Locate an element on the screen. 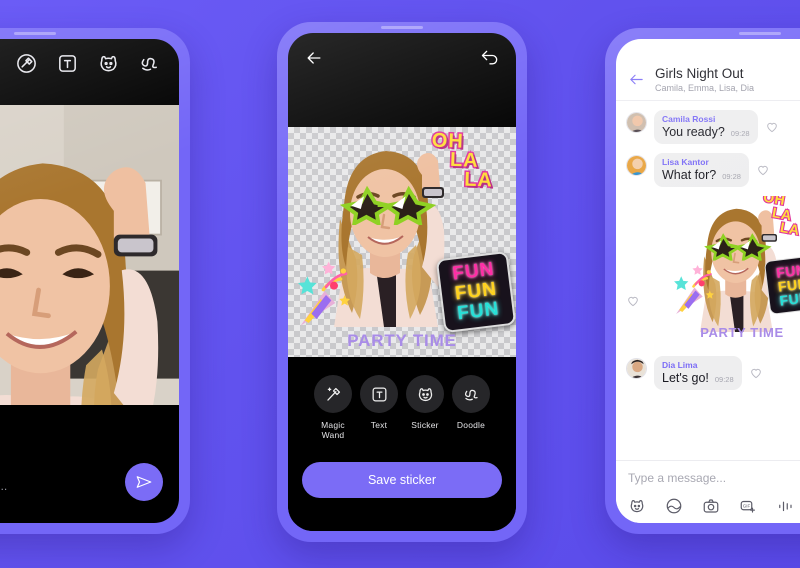 The width and height of the screenshot is (800, 568). tool-doodle: Doodle is located at coordinates (471, 407).